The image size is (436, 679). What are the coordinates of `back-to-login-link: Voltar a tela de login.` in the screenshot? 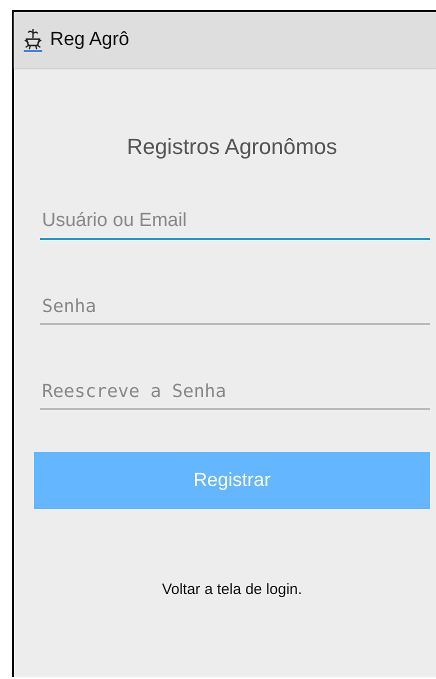 It's located at (232, 589).